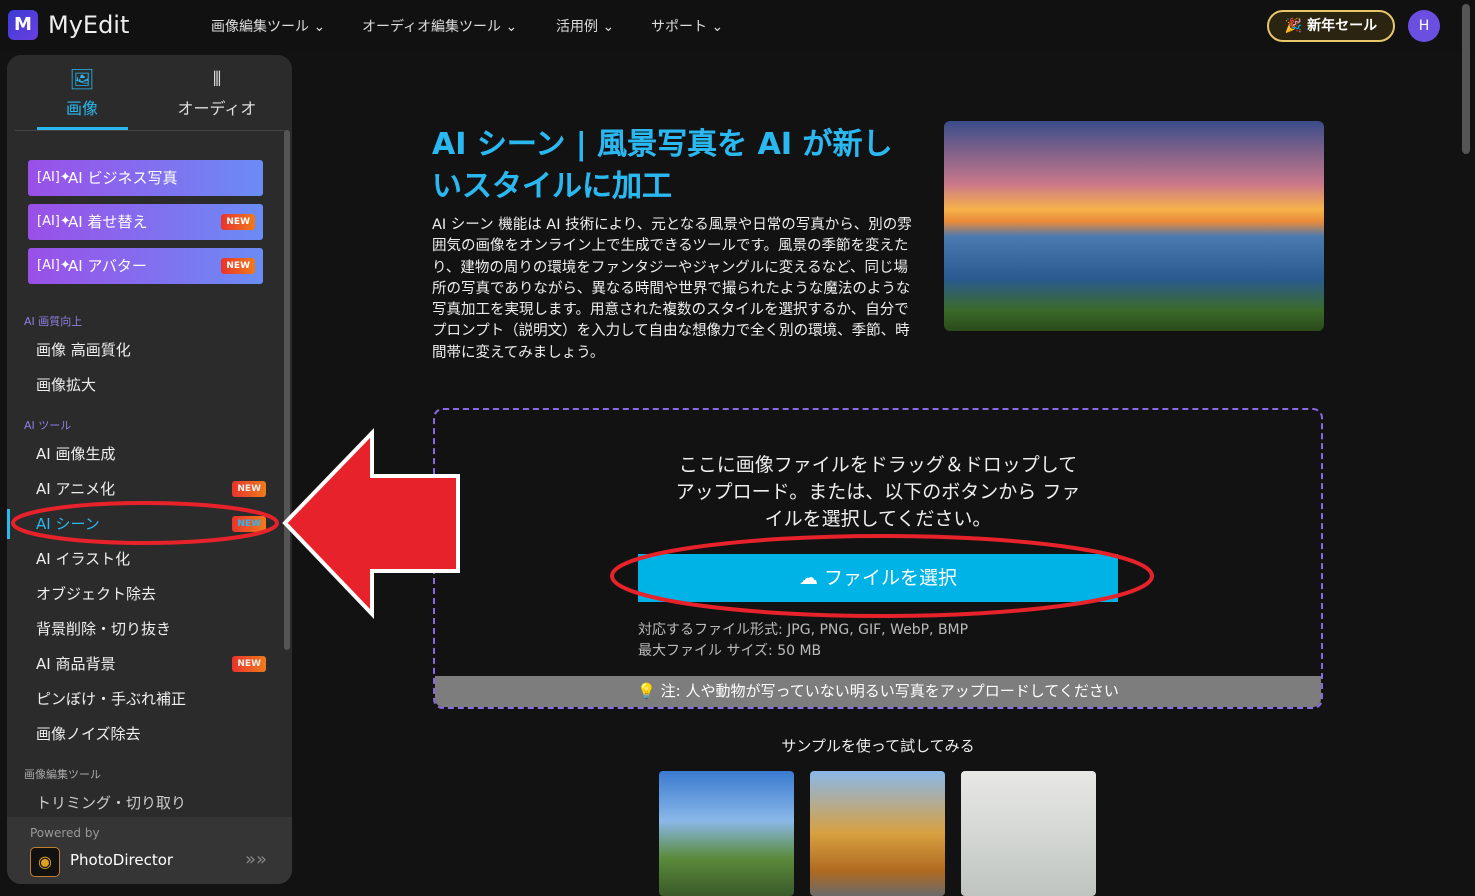  I want to click on new-year-sale-button: 🎉 新年セール, so click(1331, 26).